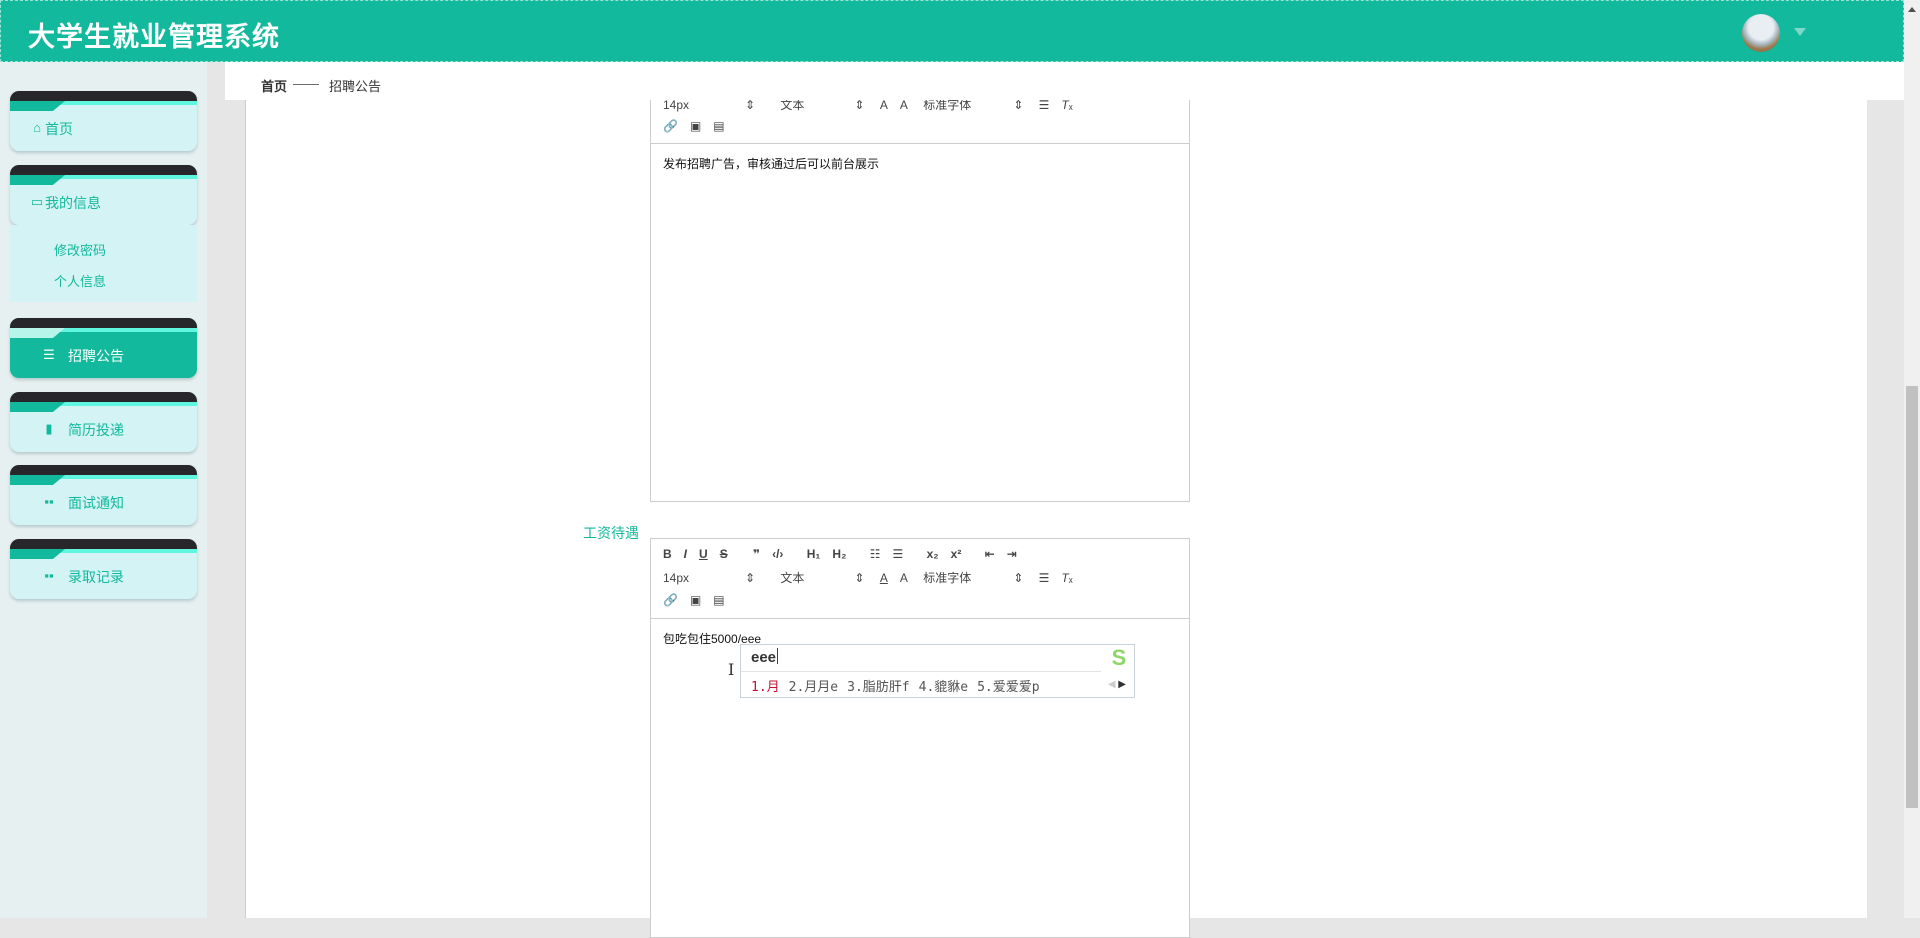 The image size is (1920, 938). Describe the element at coordinates (990, 554) in the screenshot. I see `outdent-icon: ⇤` at that location.